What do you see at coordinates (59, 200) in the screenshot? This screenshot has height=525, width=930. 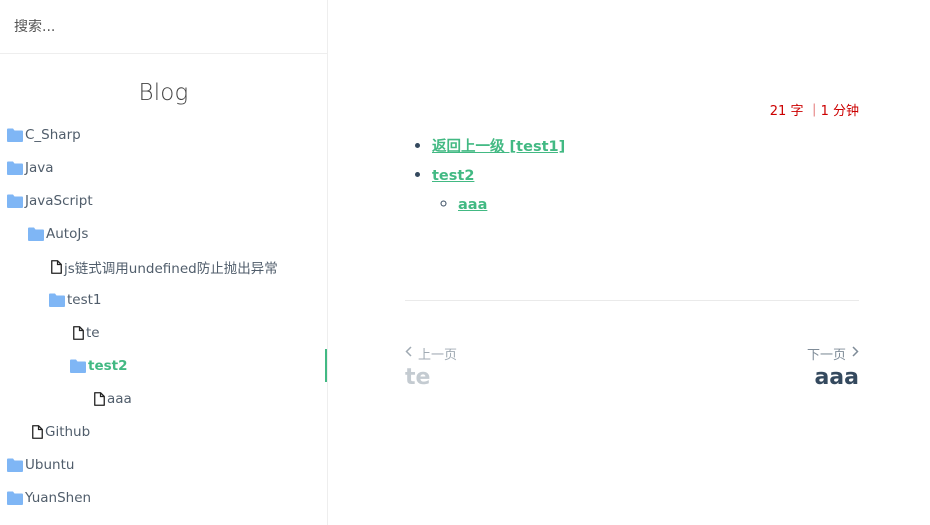 I see `sidebar-item-label: JavaScript` at bounding box center [59, 200].